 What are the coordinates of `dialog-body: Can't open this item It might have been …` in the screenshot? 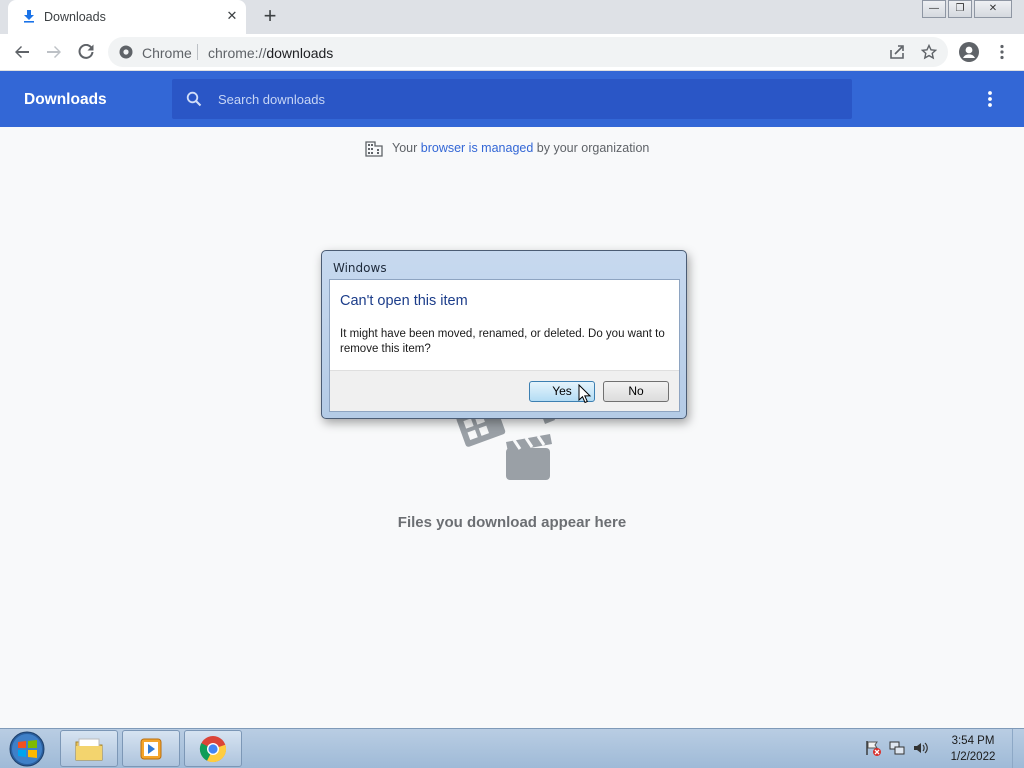 It's located at (504, 345).